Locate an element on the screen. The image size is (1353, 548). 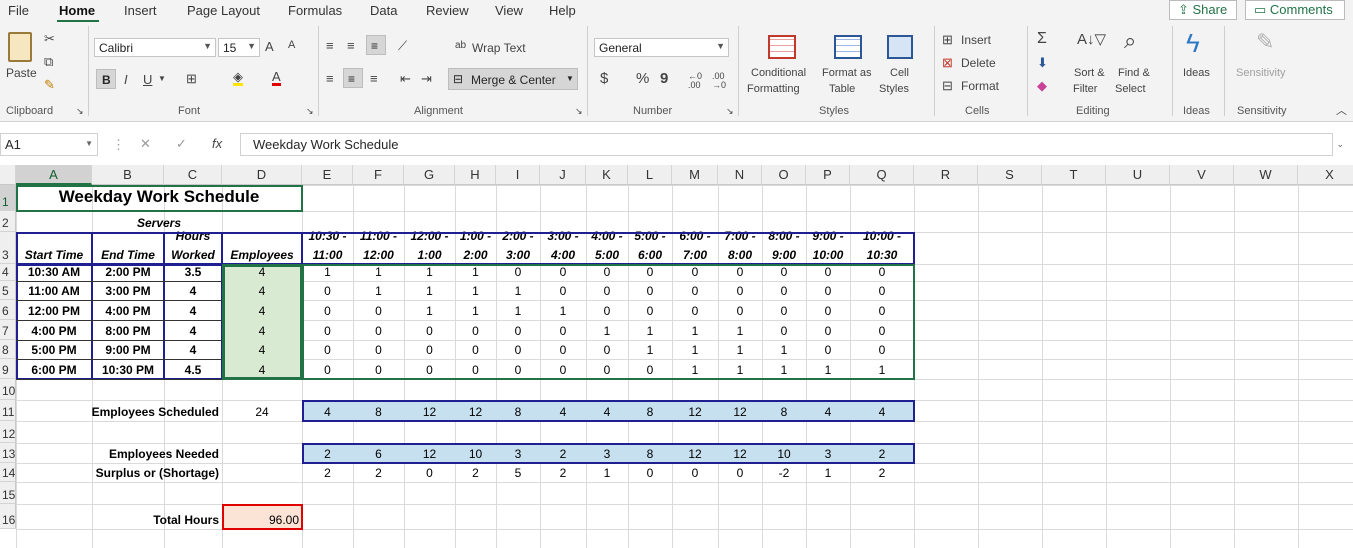
header-slot: 2:00 - 3:00 is located at coordinates (518, 246).